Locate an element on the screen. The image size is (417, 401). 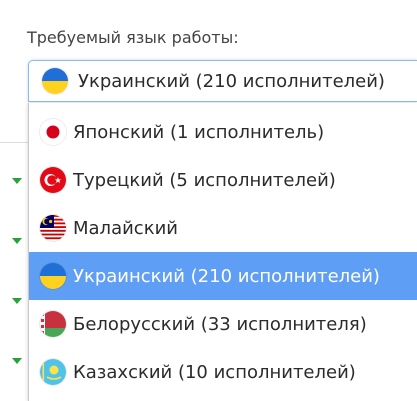
language-option-label: Малайский is located at coordinates (125, 228).